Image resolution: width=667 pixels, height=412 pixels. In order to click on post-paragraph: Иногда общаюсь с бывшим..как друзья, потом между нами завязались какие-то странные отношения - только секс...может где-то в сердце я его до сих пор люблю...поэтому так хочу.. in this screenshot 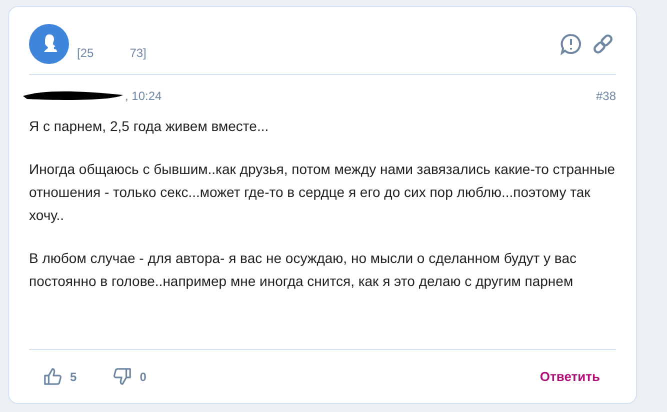, I will do `click(322, 192)`.